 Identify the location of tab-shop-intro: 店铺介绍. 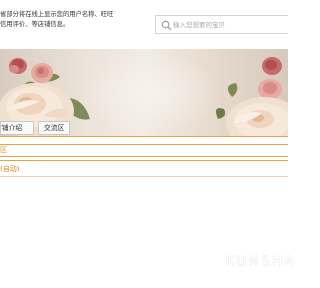
(17, 128).